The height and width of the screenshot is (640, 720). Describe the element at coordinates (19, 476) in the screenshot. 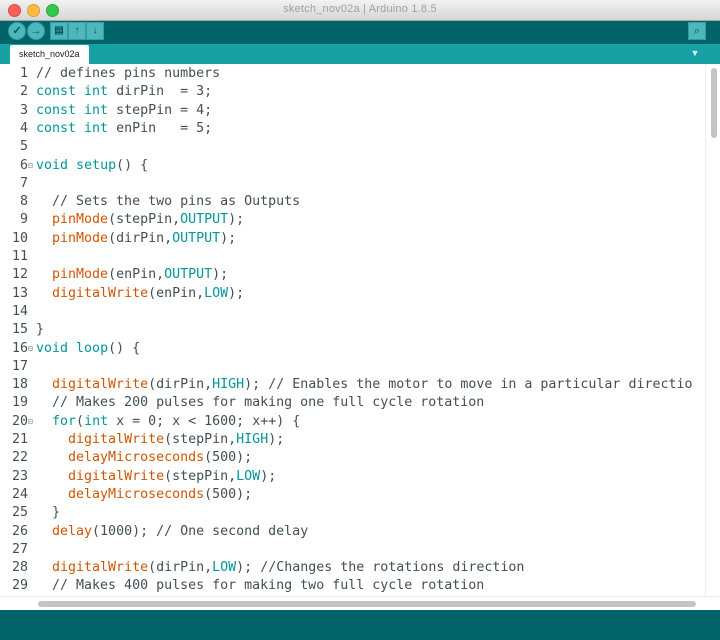

I see `line-number: 23` at that location.